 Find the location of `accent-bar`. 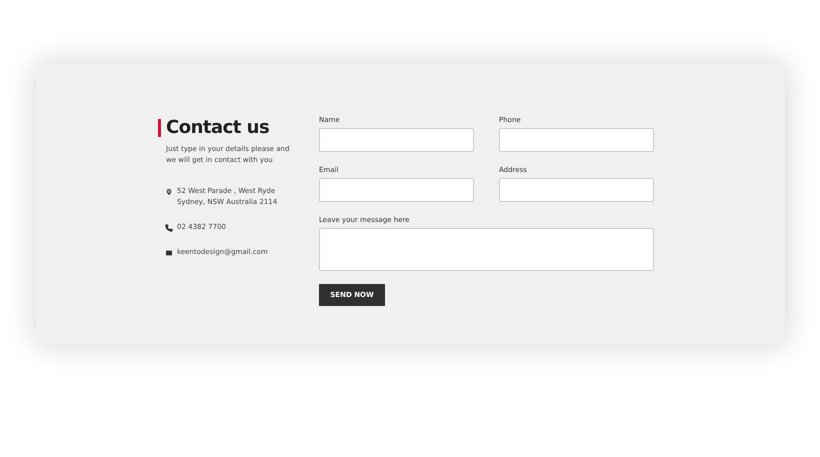

accent-bar is located at coordinates (159, 128).